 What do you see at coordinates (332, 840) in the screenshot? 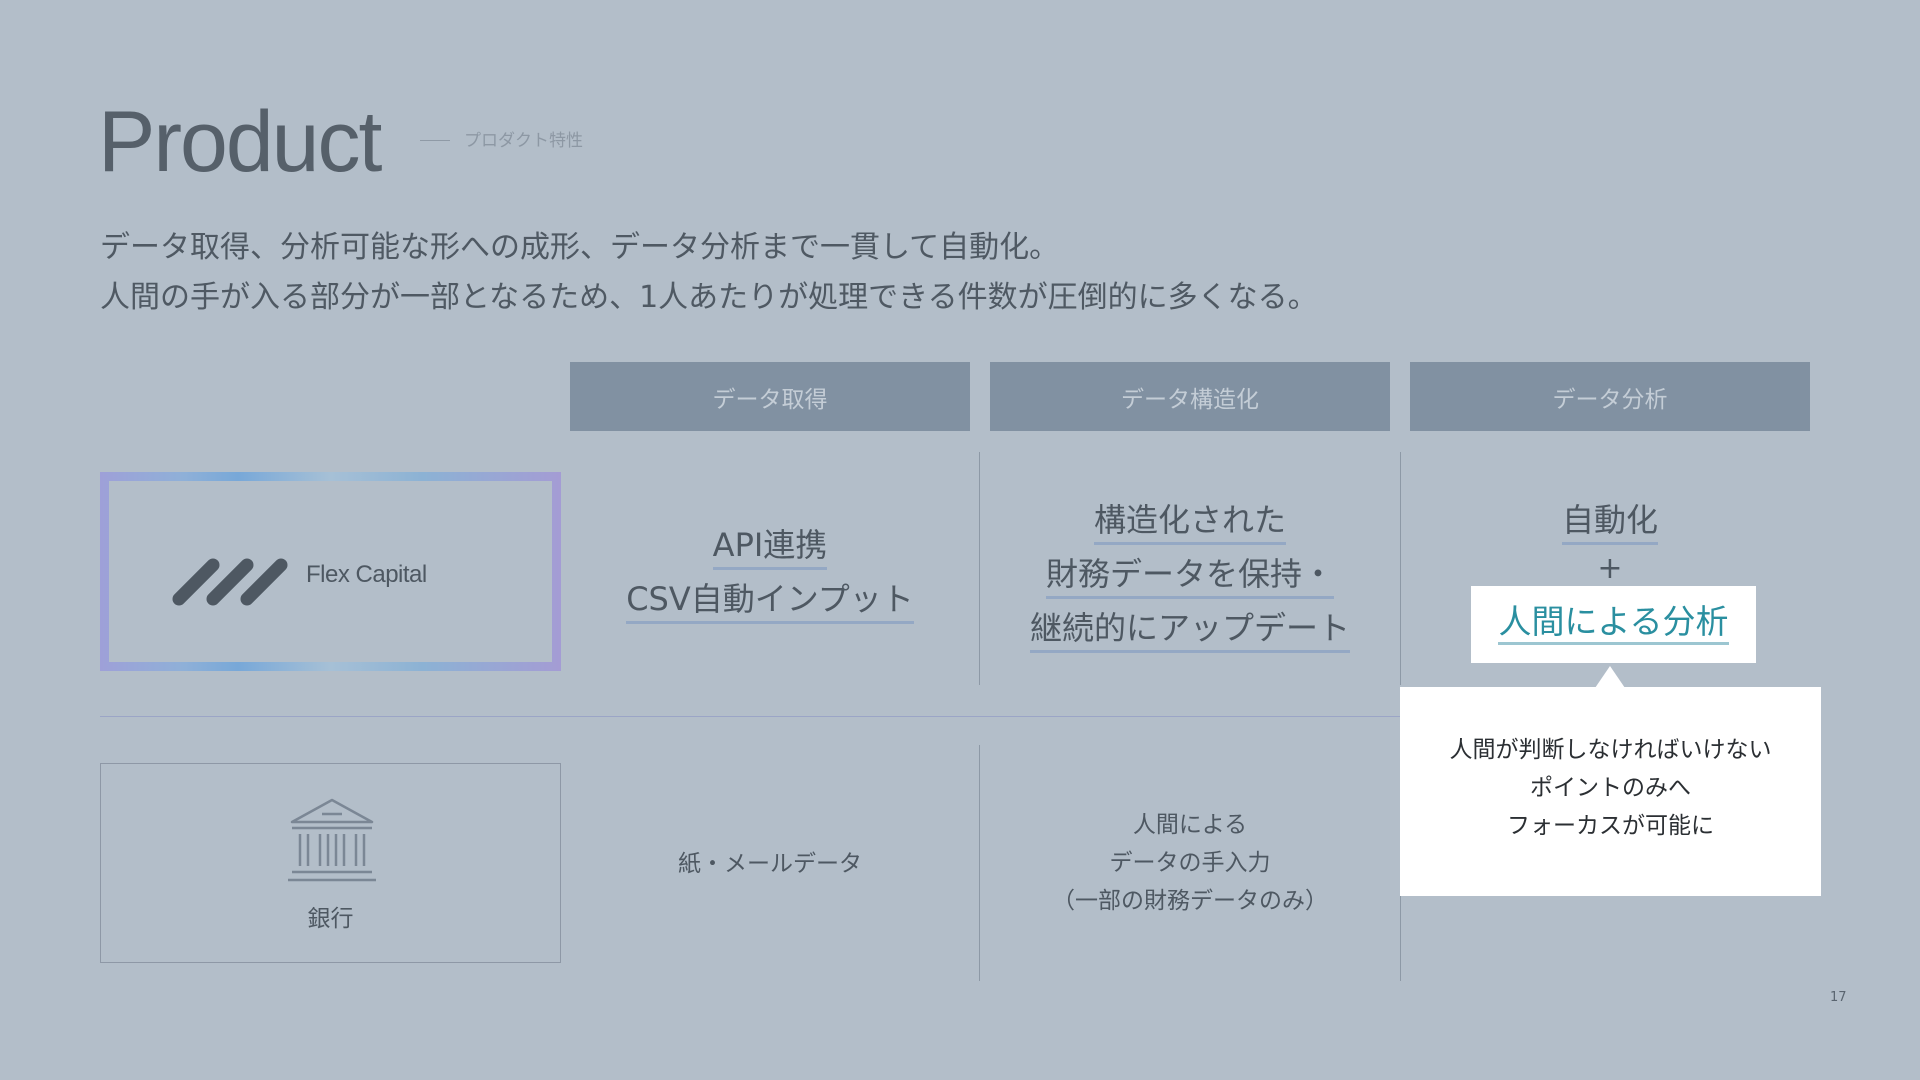
I see `bank-building-icon` at bounding box center [332, 840].